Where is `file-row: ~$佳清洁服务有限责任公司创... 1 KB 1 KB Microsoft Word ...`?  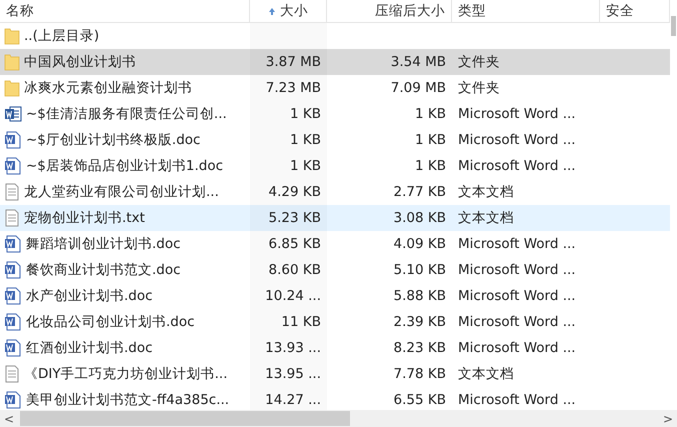 file-row: ~$佳清洁服务有限责任公司创... 1 KB 1 KB Microsoft Word ... is located at coordinates (335, 114).